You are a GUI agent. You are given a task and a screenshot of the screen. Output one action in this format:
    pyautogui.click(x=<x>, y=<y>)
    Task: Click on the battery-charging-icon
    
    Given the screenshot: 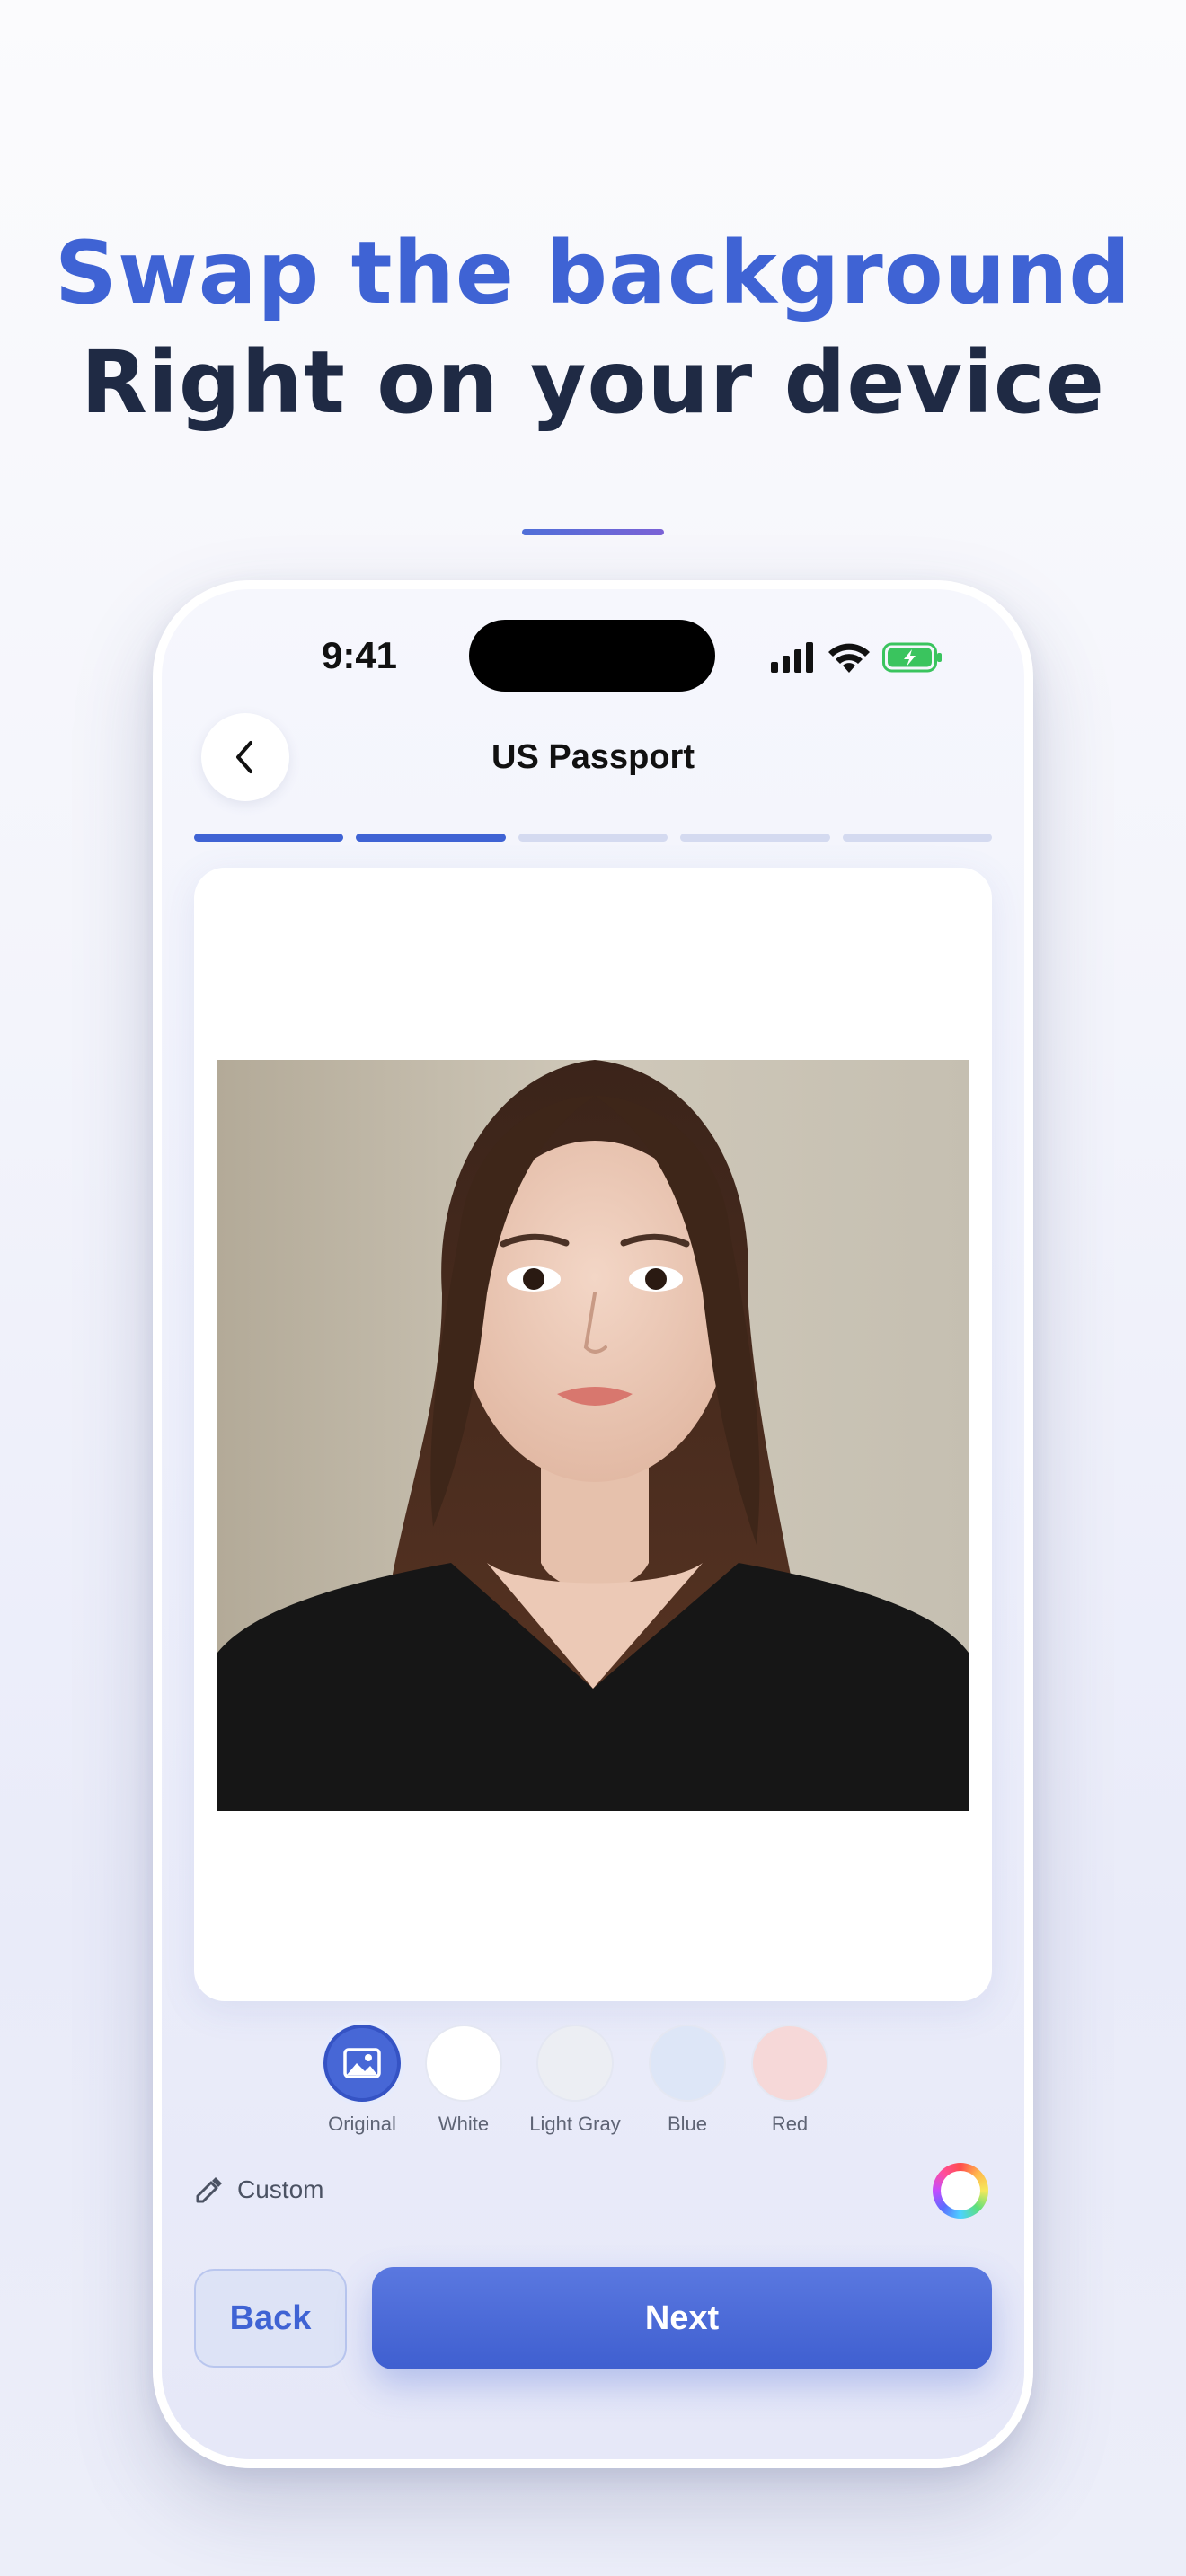 What is the action you would take?
    pyautogui.click(x=912, y=657)
    